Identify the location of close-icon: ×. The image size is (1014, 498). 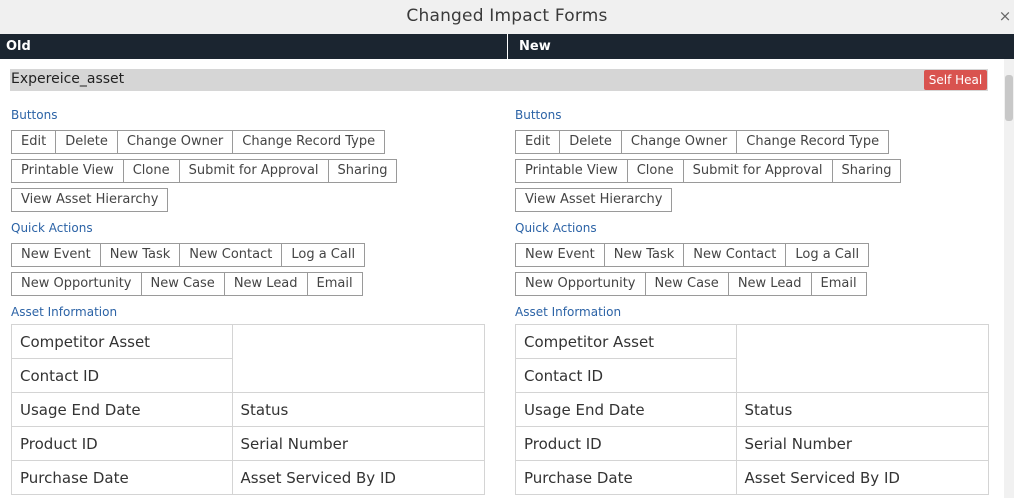
(1005, 16).